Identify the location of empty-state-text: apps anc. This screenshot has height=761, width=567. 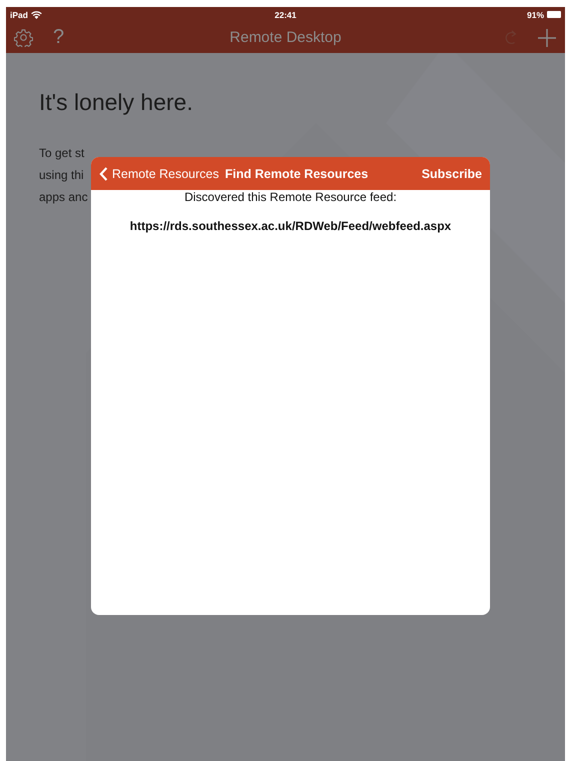
(63, 197).